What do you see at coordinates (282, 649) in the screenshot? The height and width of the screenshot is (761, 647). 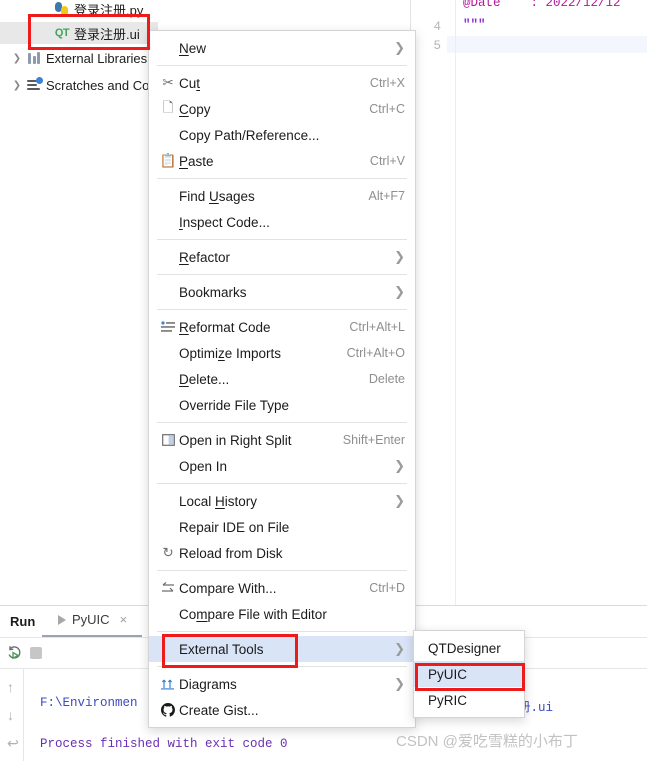 I see `menu-item-external-tools: External Tools ❯` at bounding box center [282, 649].